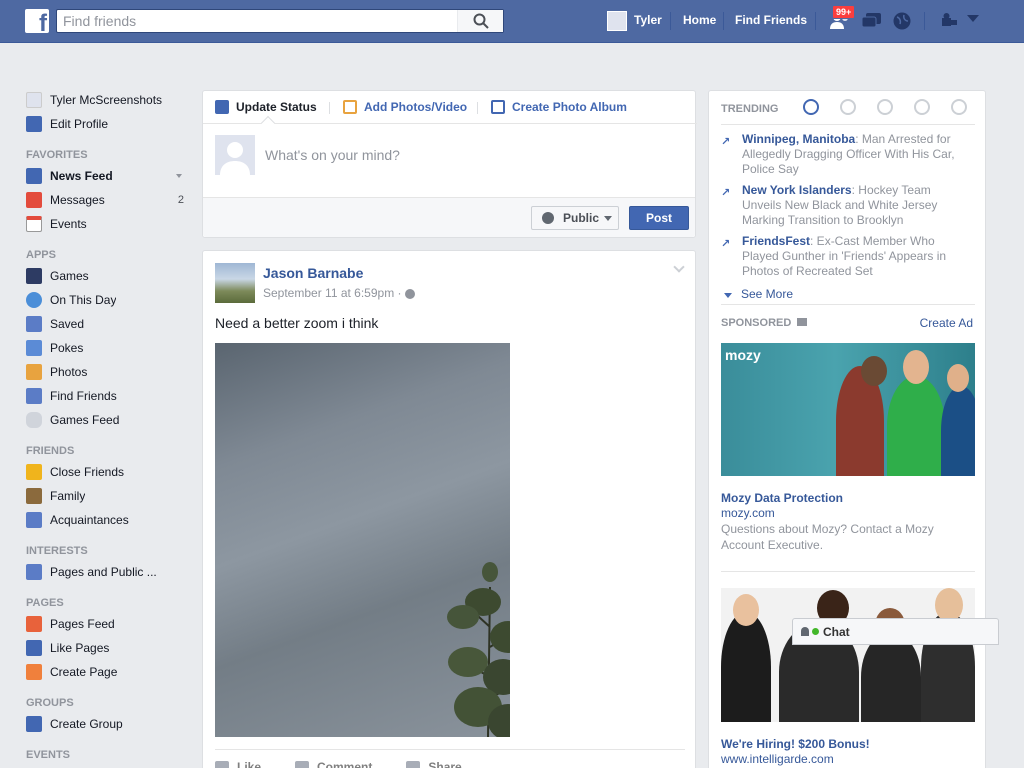 The width and height of the screenshot is (1024, 768). Describe the element at coordinates (617, 21) in the screenshot. I see `user-avatar` at that location.